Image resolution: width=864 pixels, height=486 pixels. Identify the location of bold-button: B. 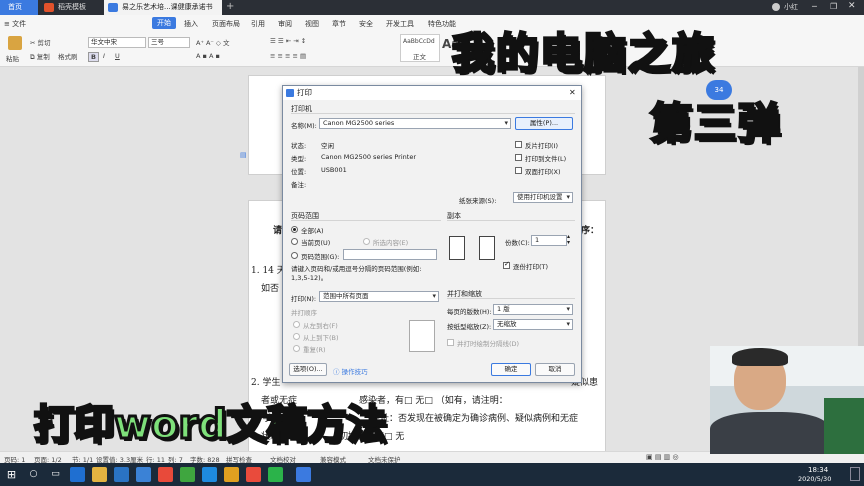
(93, 57).